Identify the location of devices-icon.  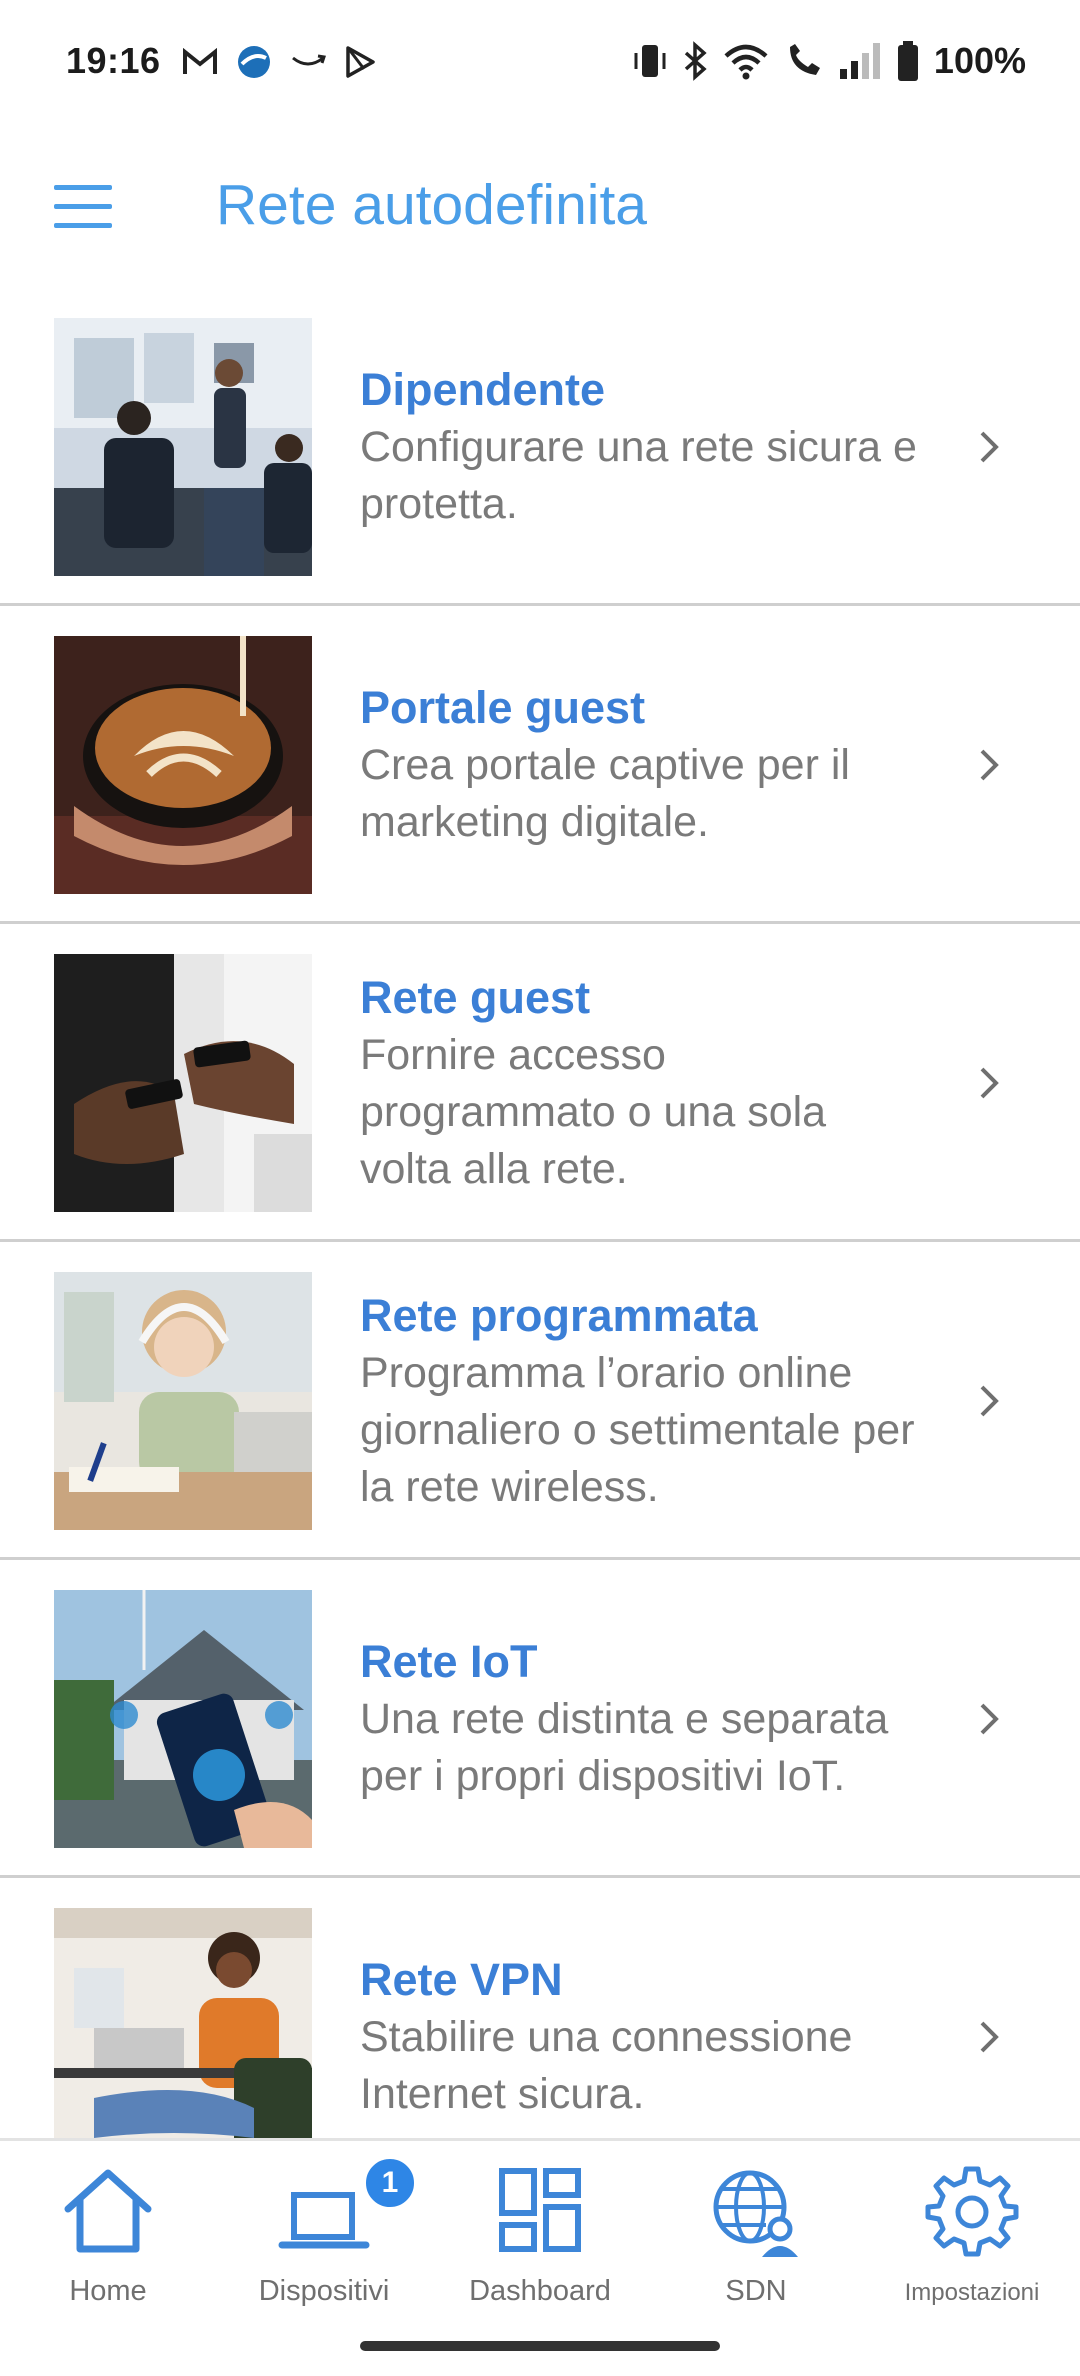
(324, 2220).